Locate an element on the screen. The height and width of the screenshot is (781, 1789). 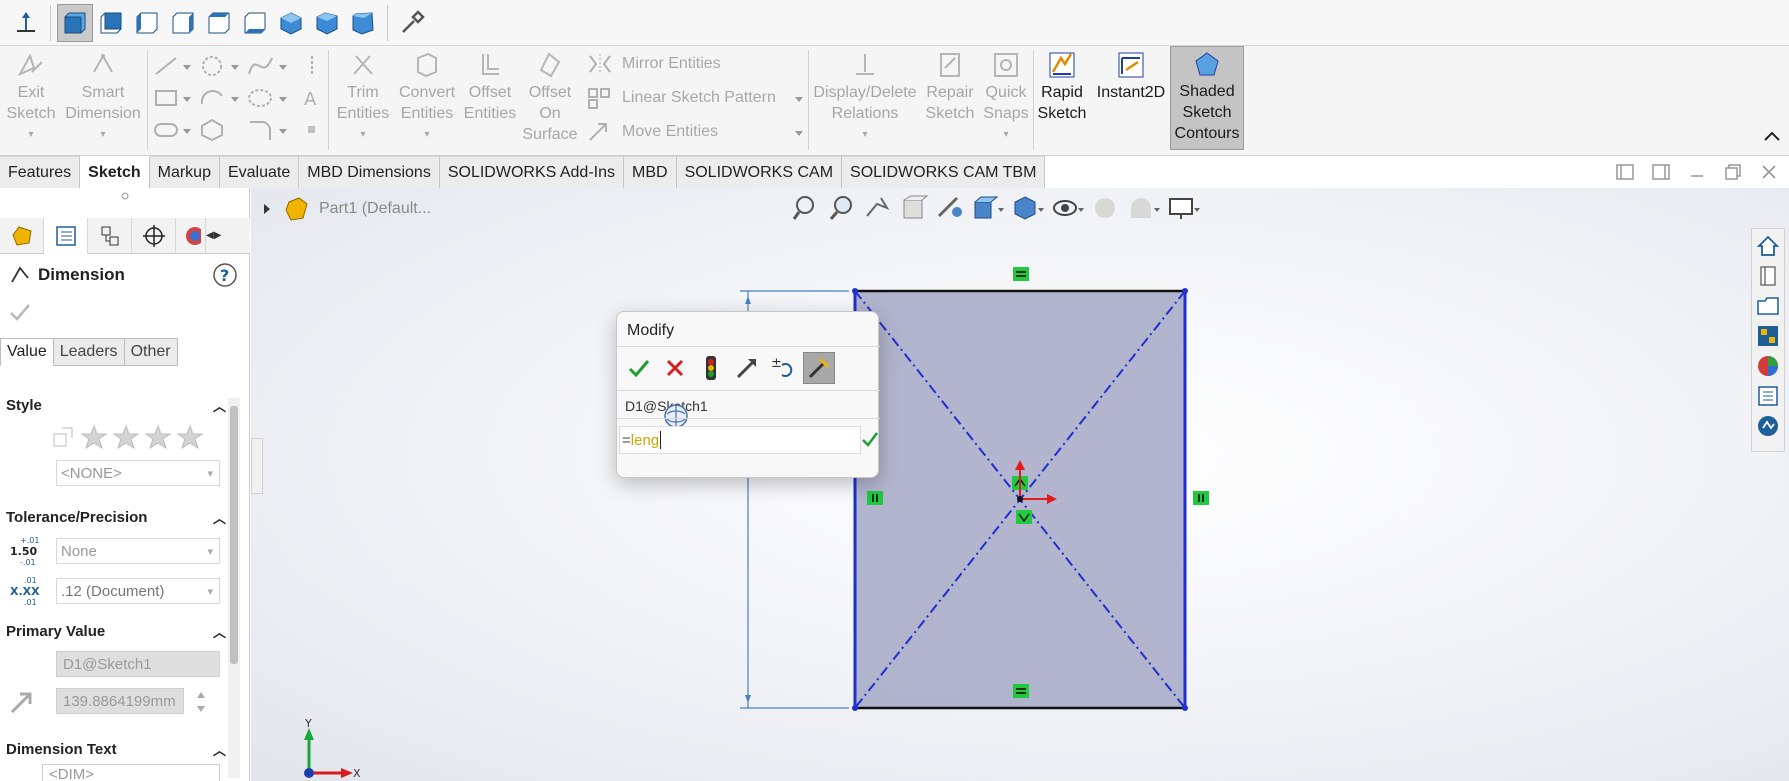
save-style-icon is located at coordinates (190, 437).